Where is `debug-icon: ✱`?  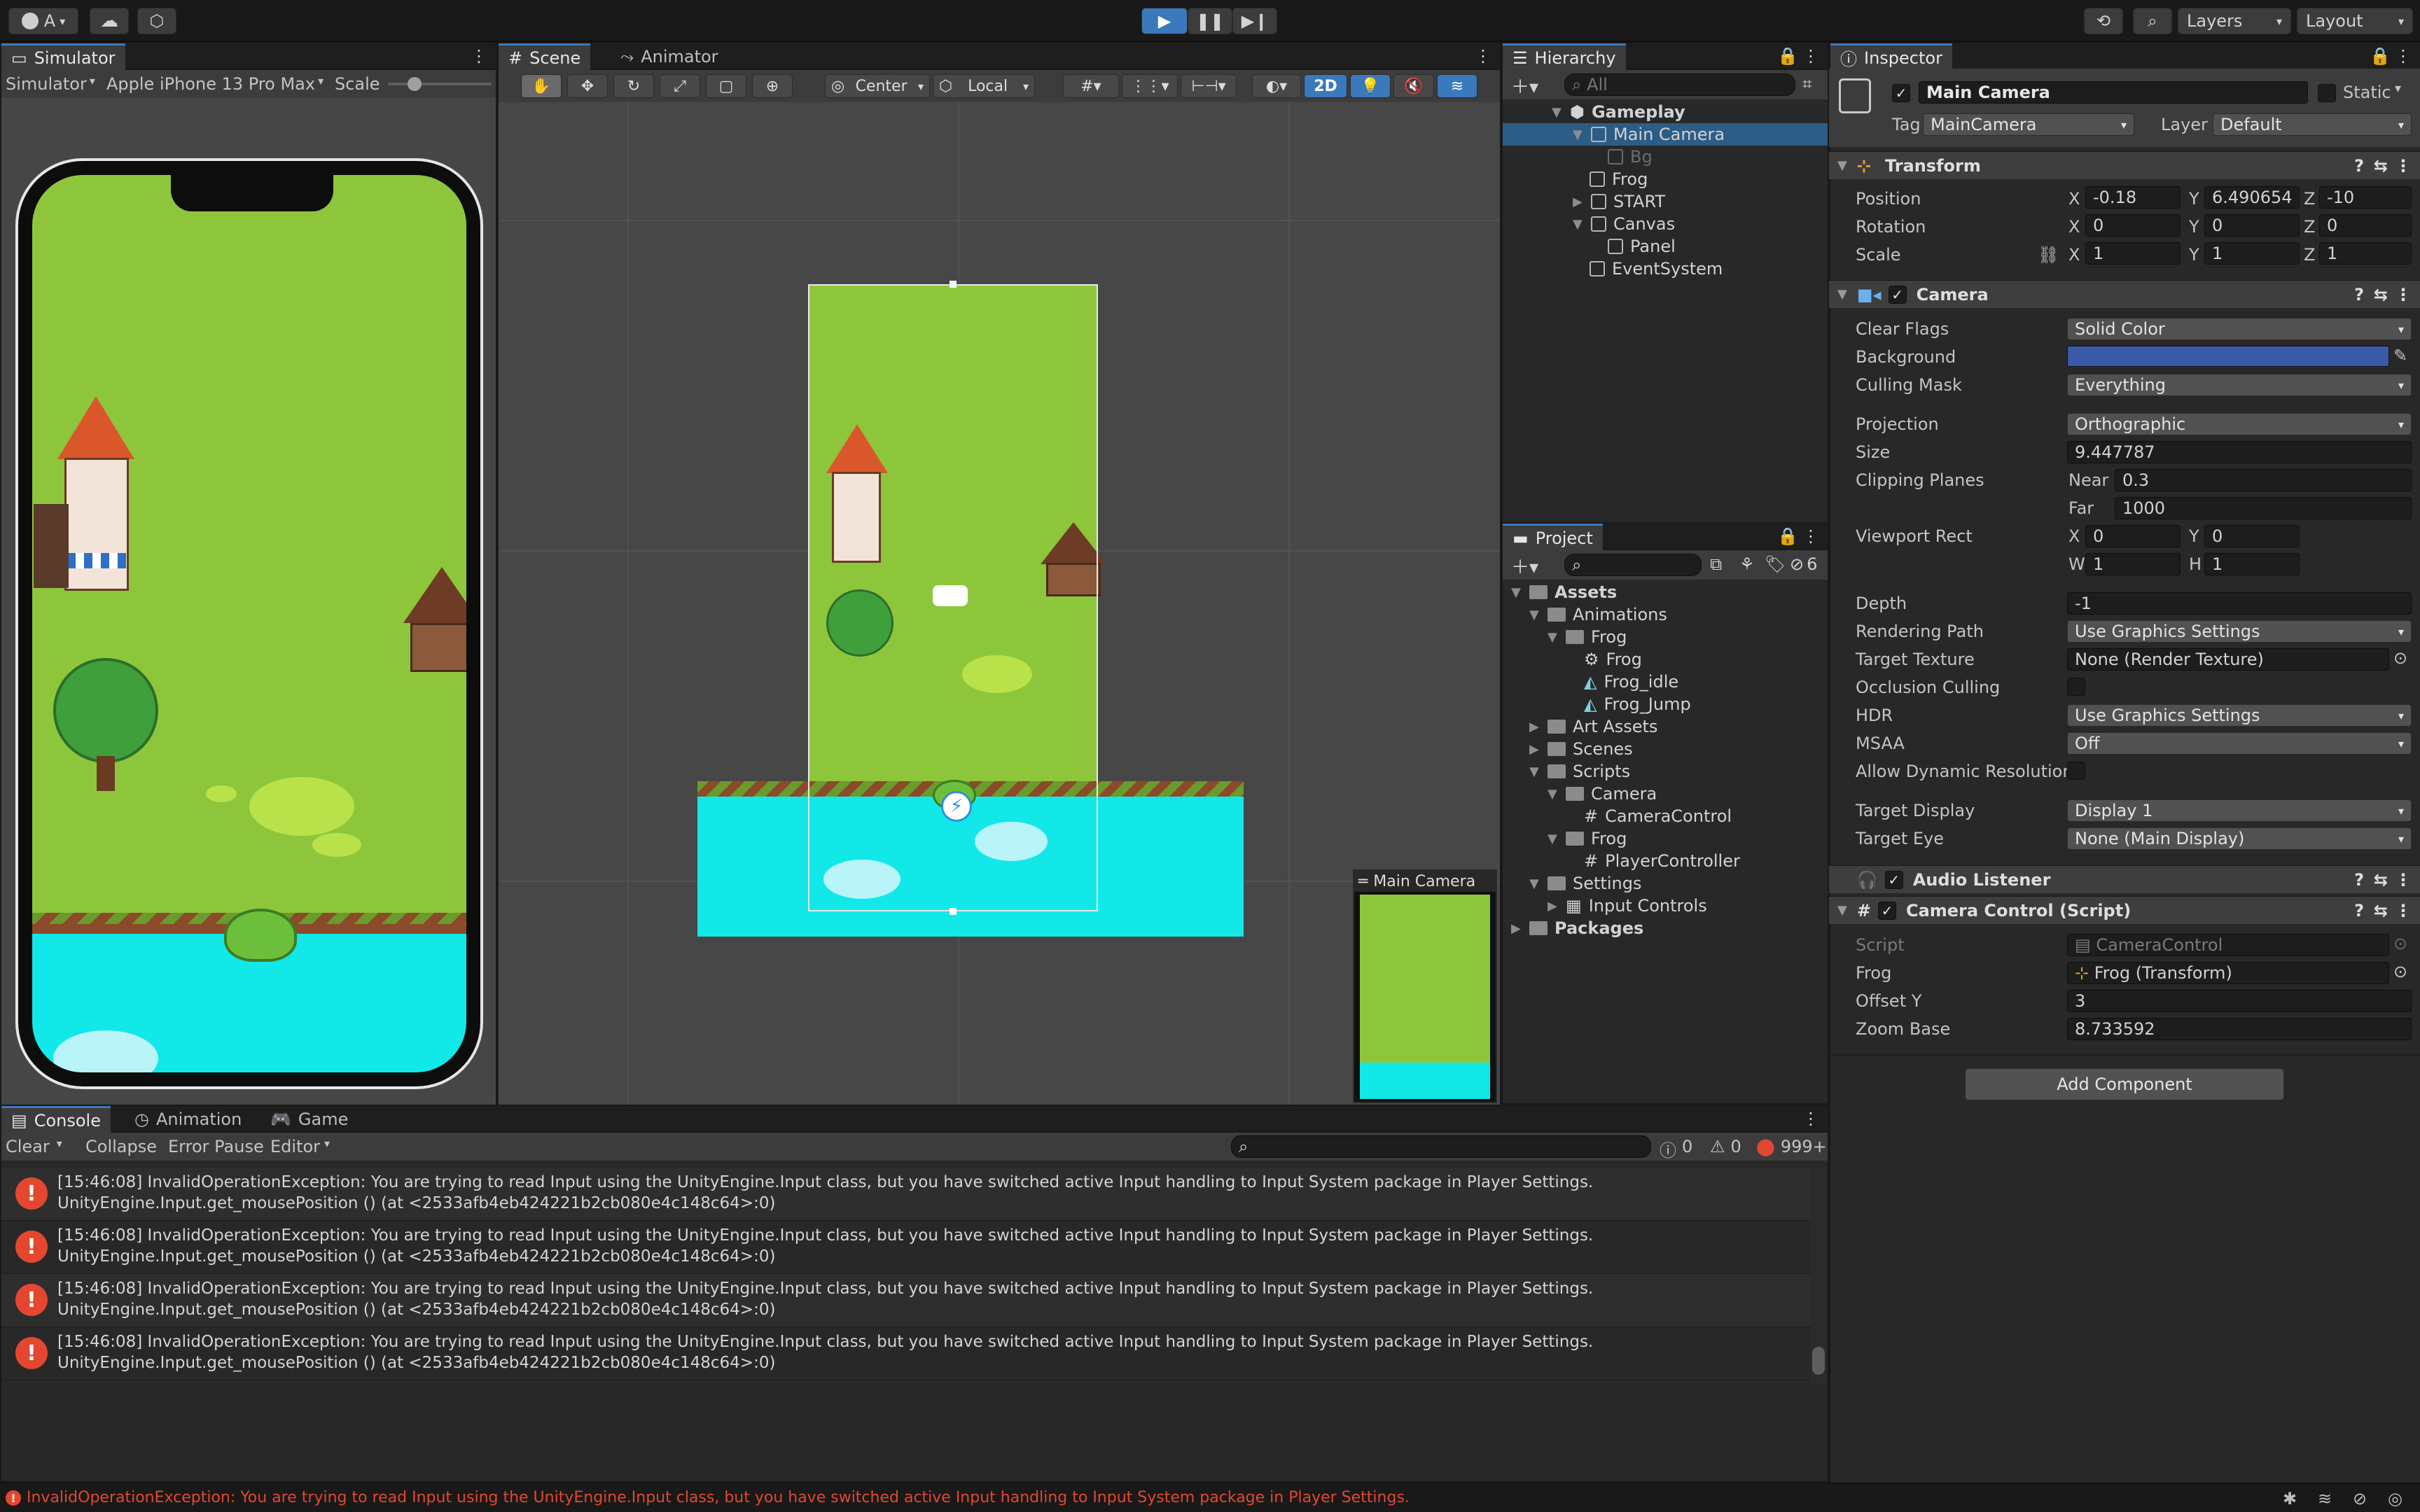 debug-icon: ✱ is located at coordinates (2290, 1498).